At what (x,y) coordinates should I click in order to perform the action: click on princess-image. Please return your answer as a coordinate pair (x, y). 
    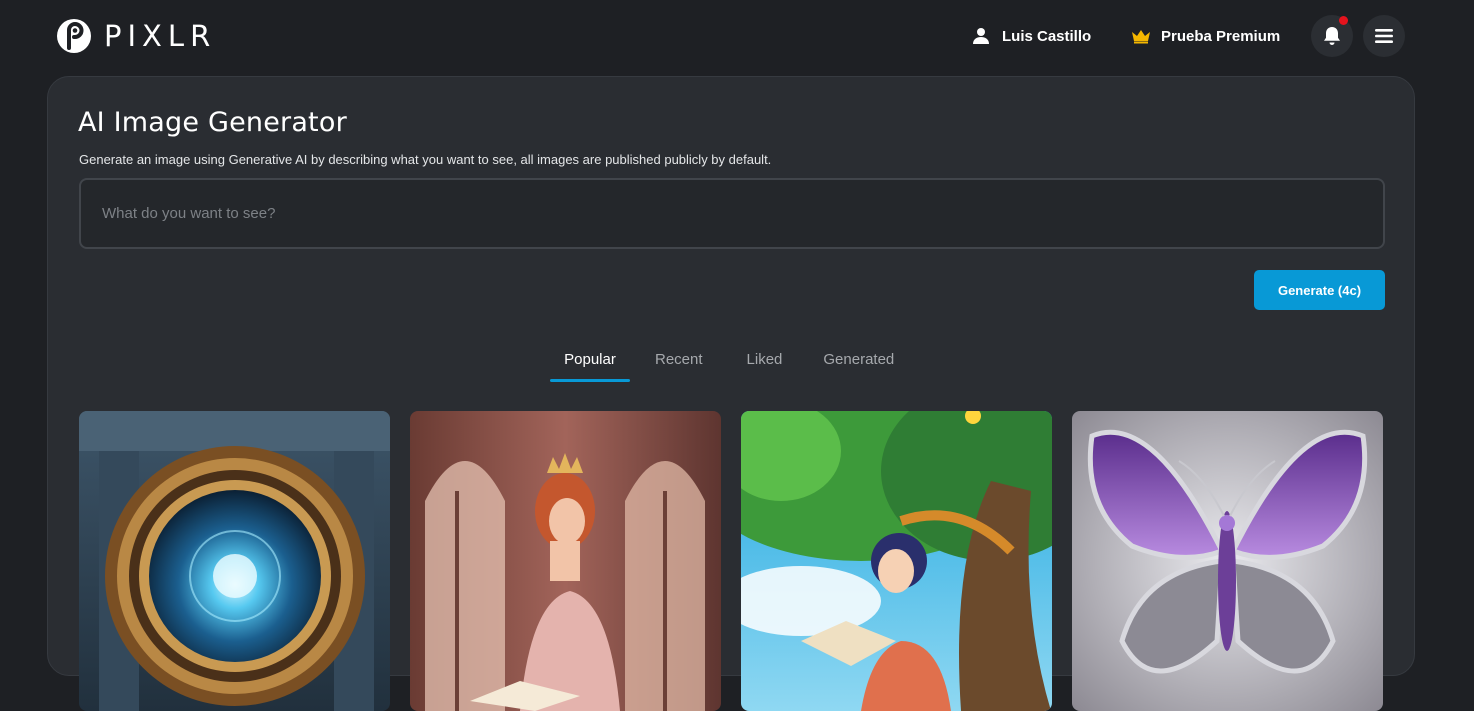
    Looking at the image, I should click on (565, 561).